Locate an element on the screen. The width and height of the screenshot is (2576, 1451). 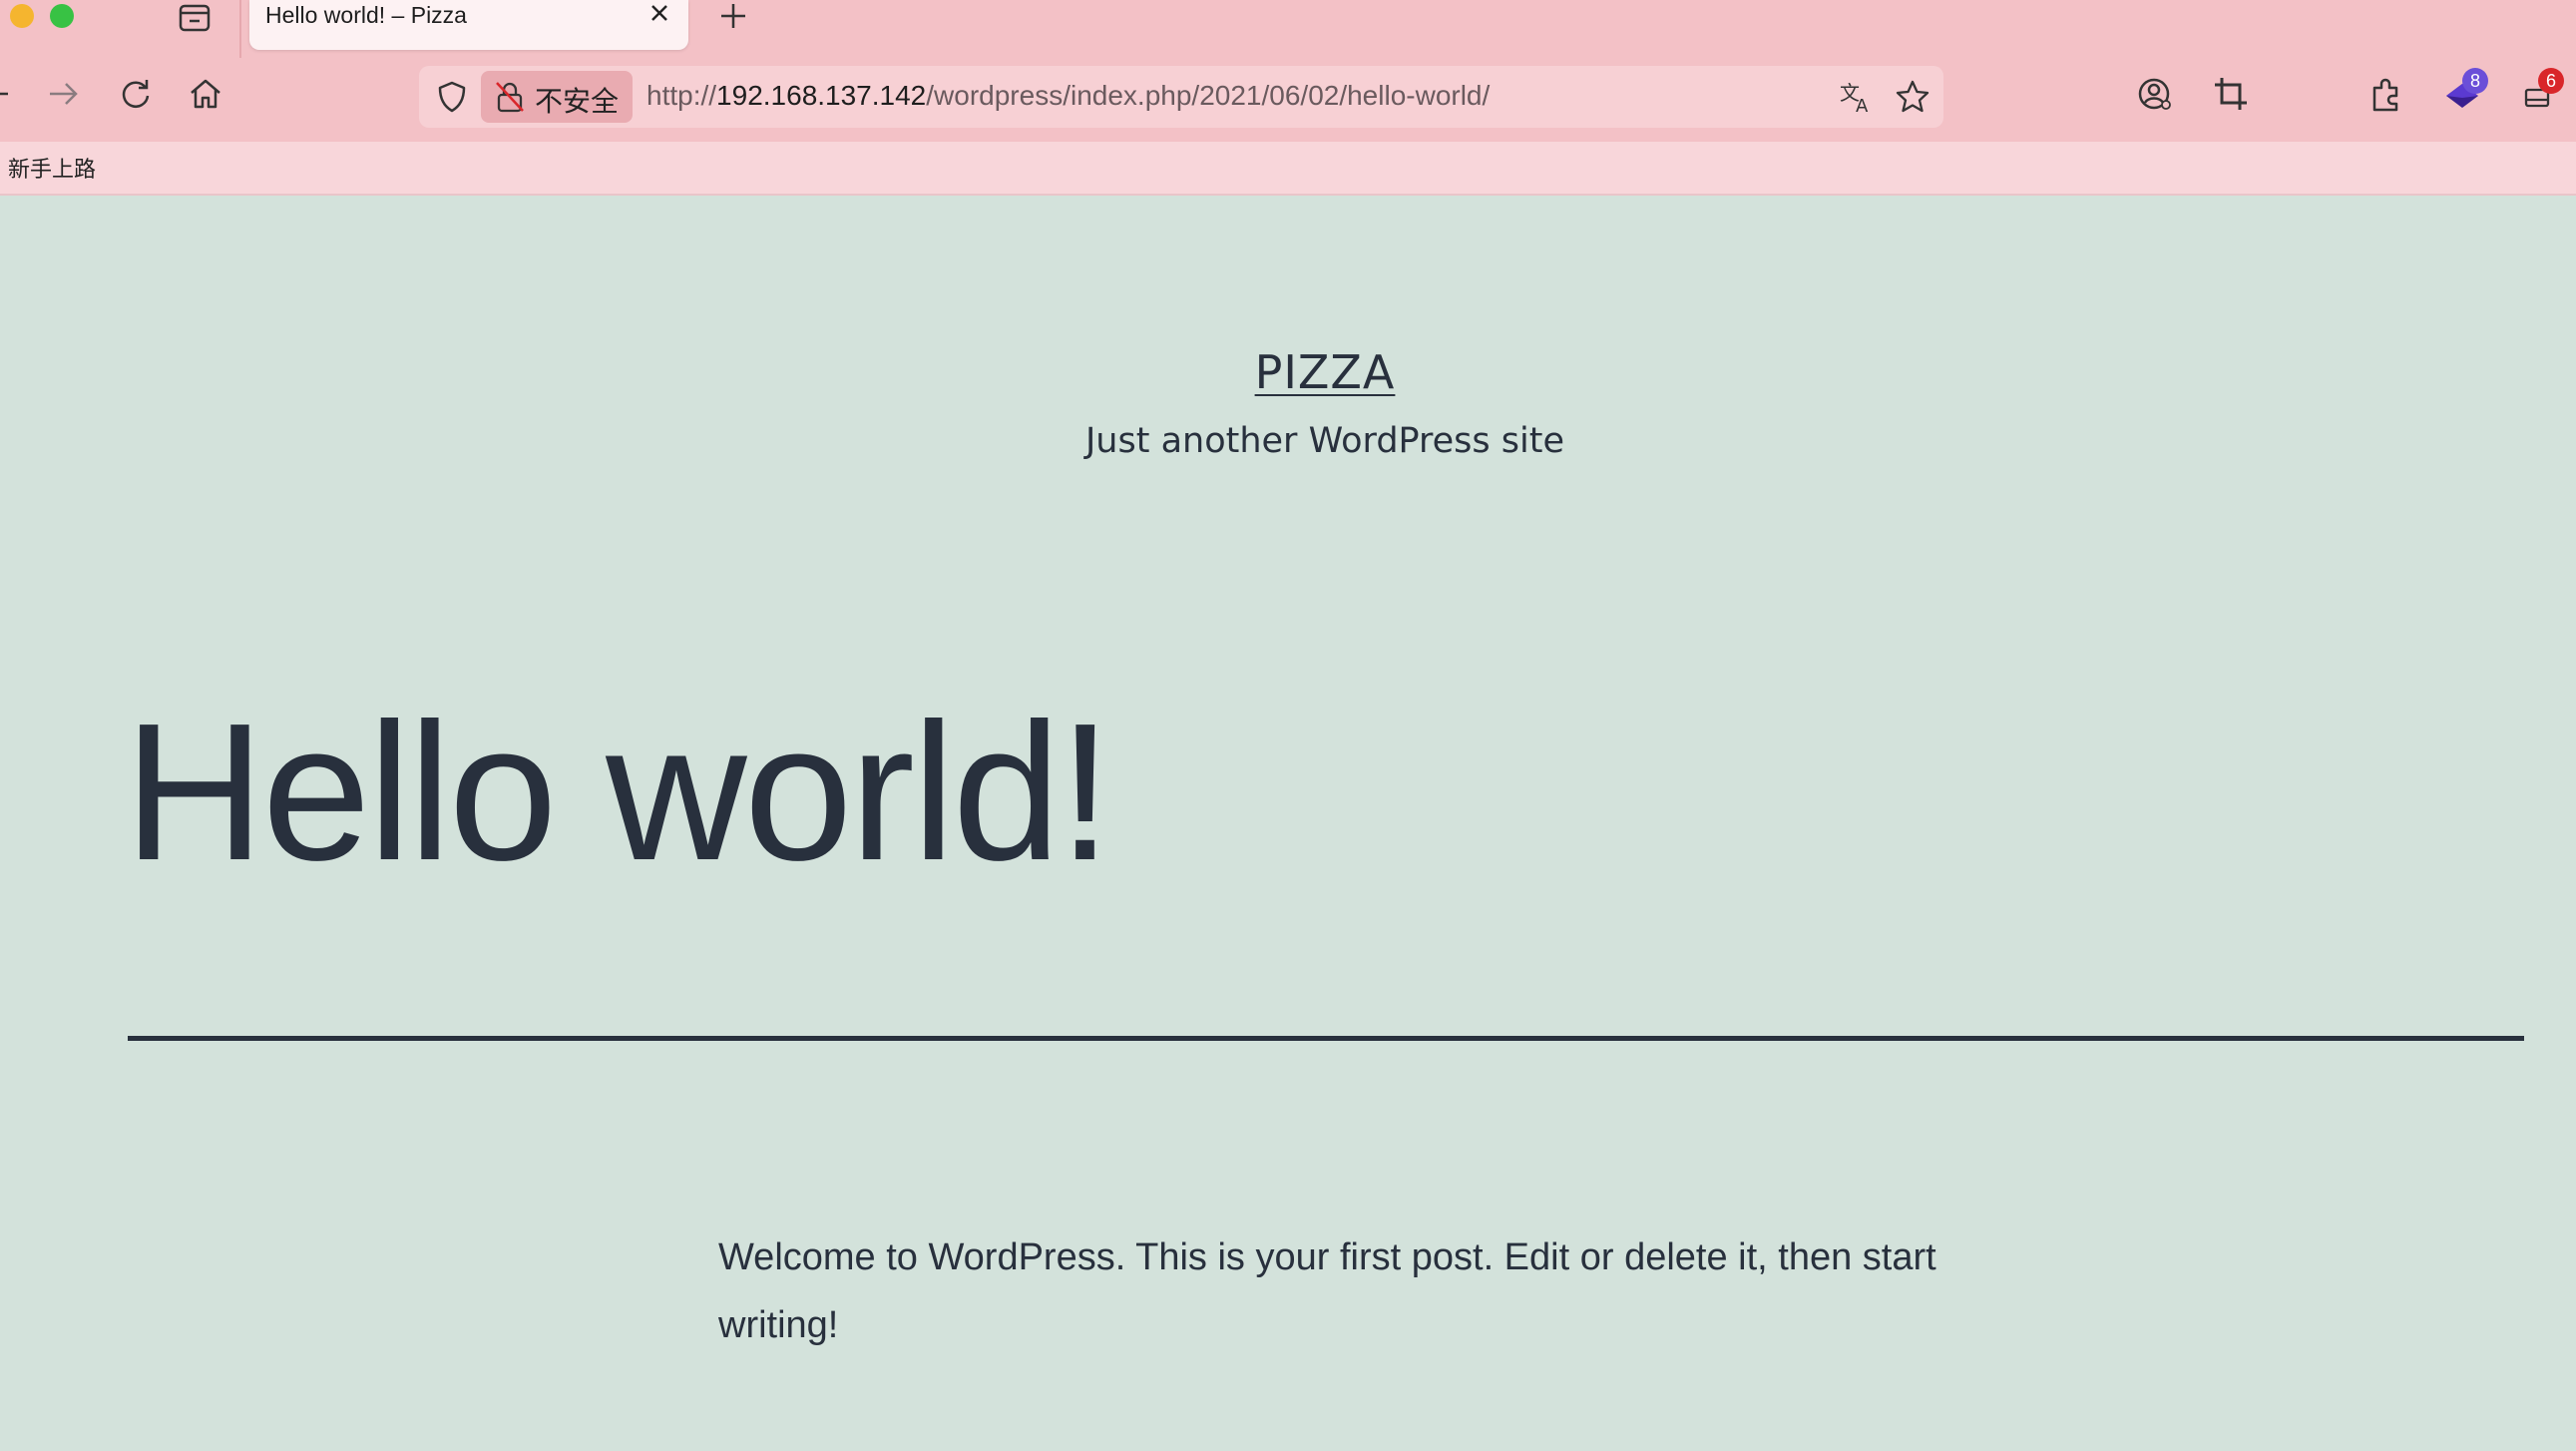
close-tab-icon is located at coordinates (659, 15).